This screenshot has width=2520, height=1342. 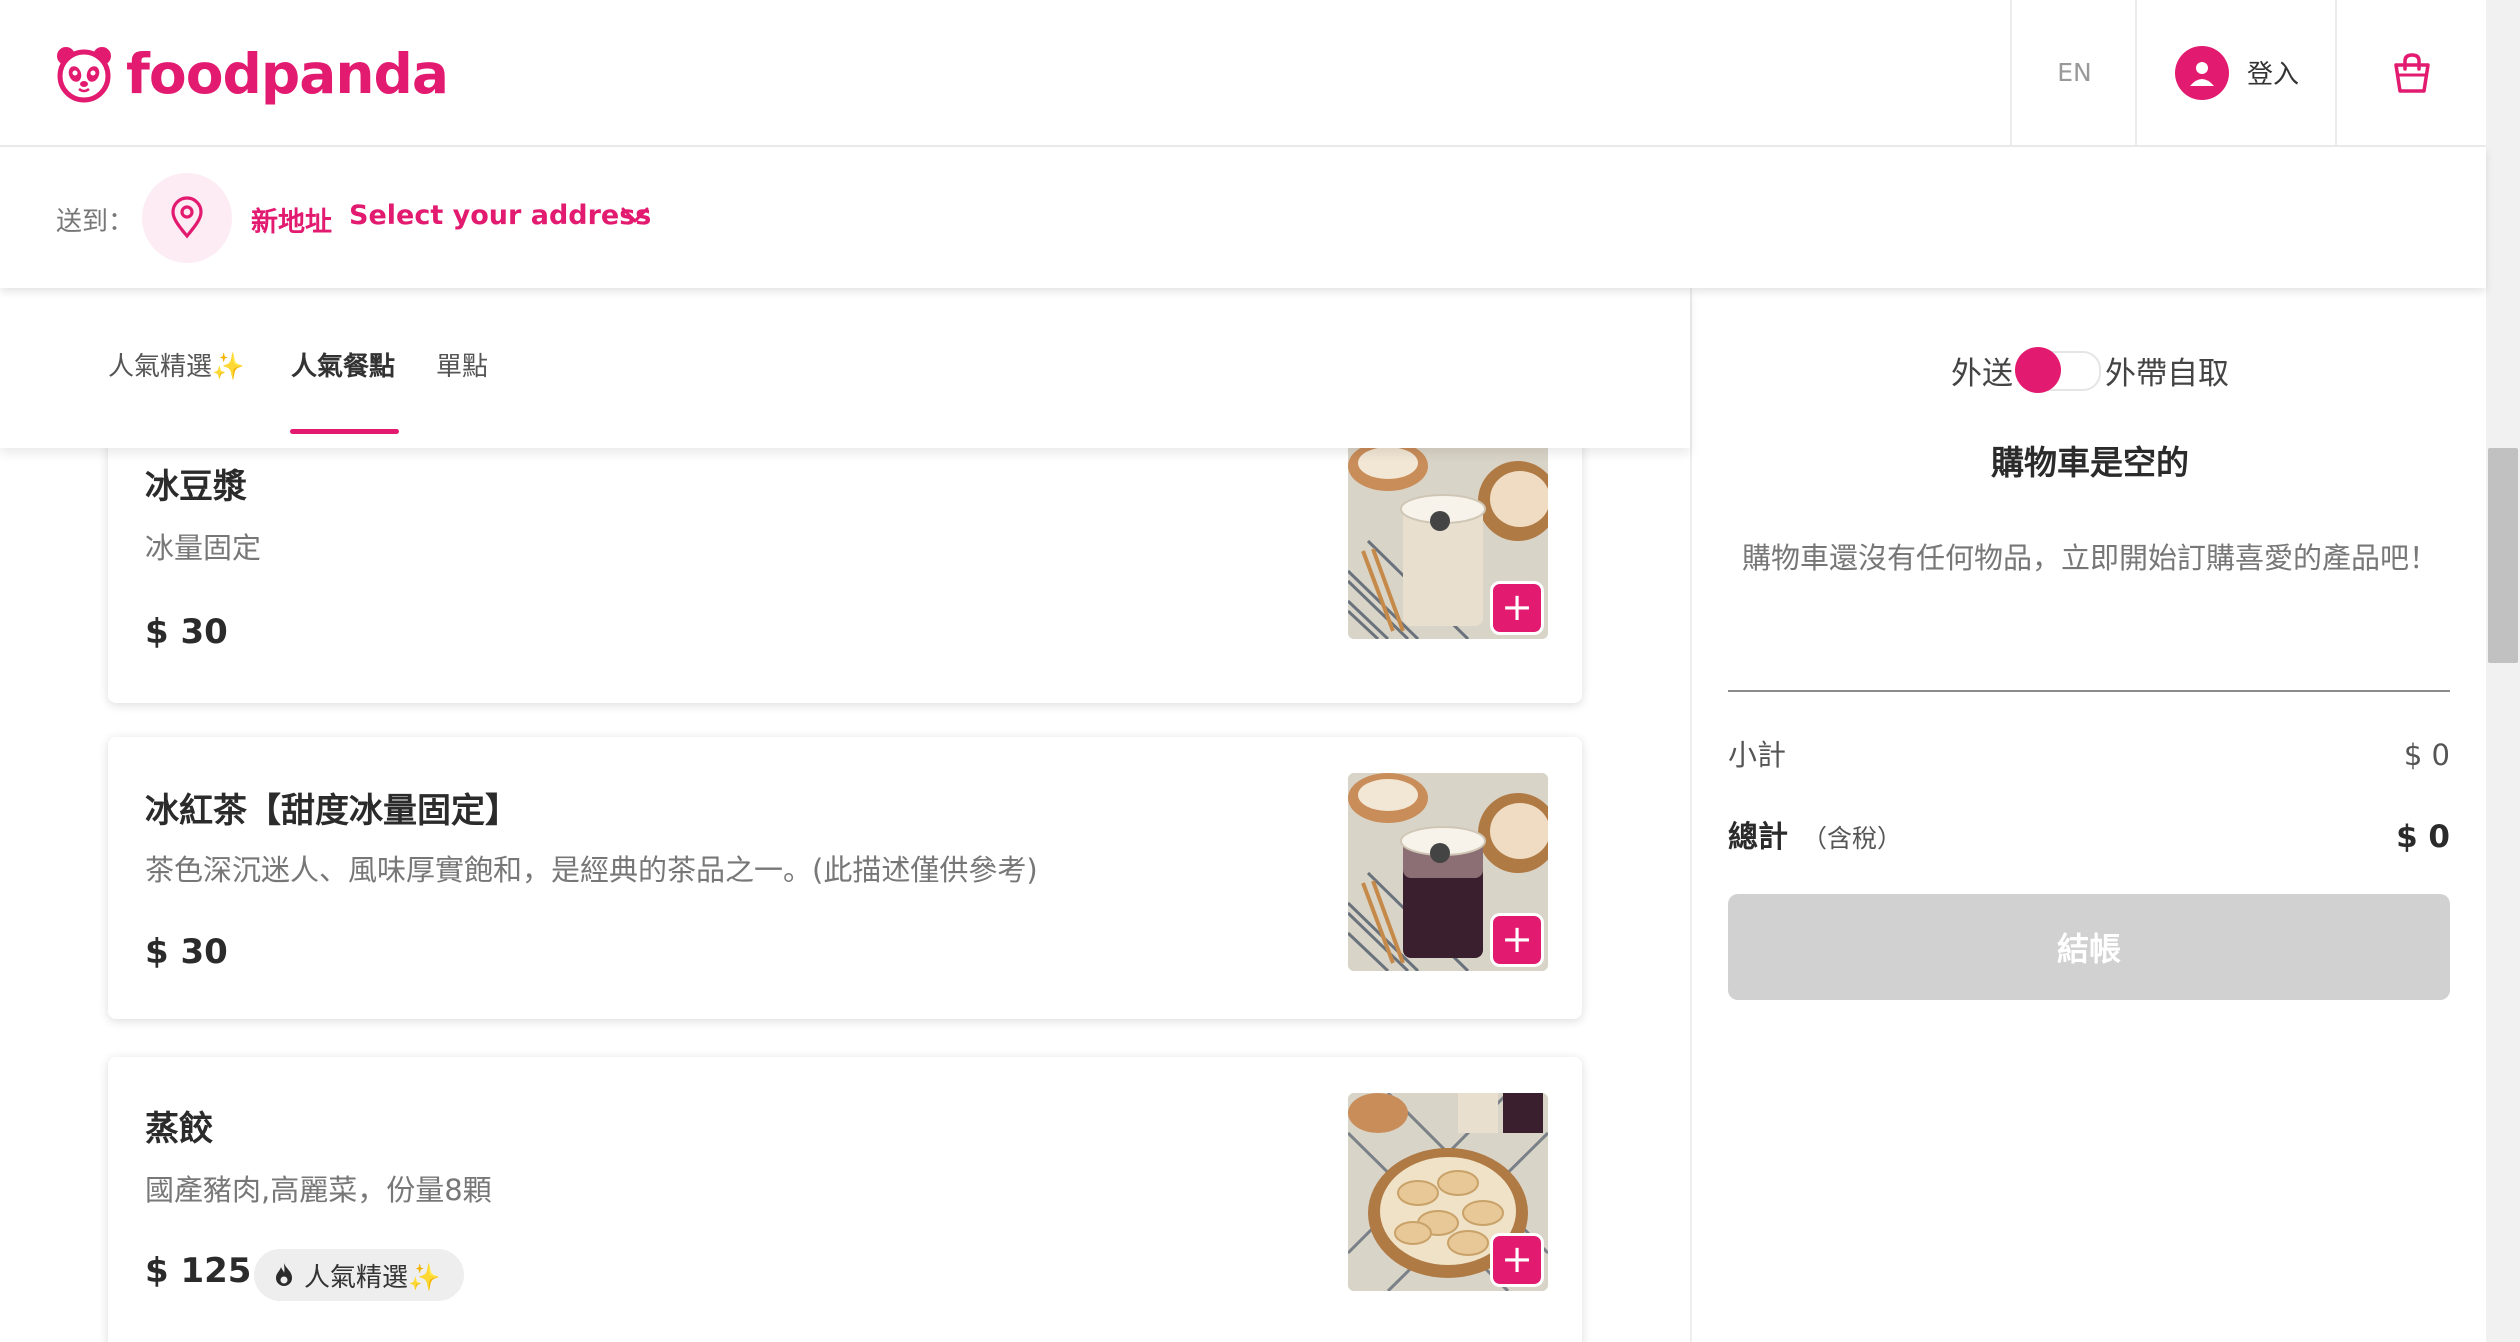 What do you see at coordinates (2089, 753) in the screenshot?
I see `subtotal-row: 小計 $ 0` at bounding box center [2089, 753].